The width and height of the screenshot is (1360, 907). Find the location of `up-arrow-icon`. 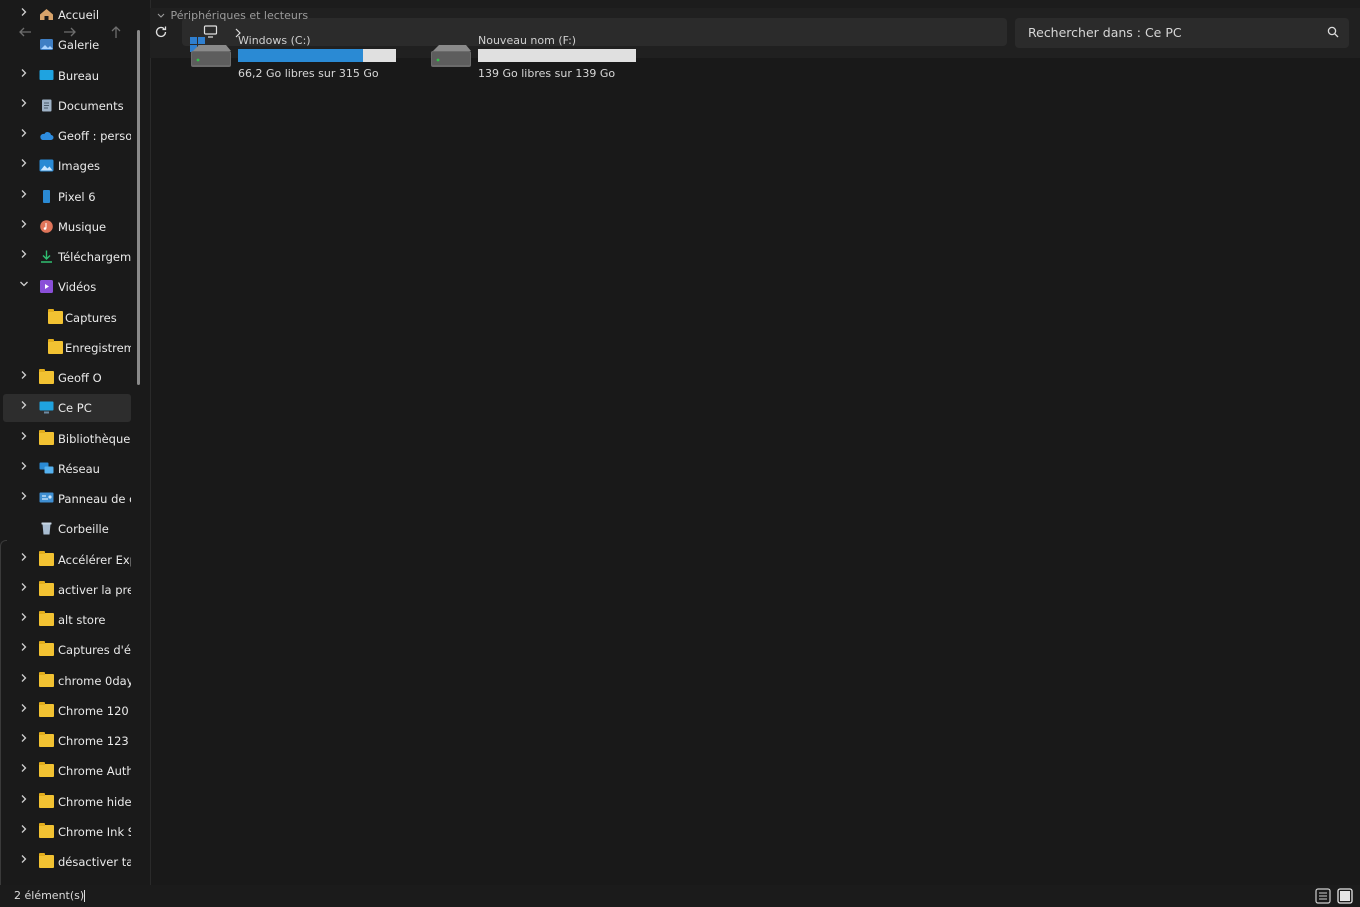

up-arrow-icon is located at coordinates (116, 33).